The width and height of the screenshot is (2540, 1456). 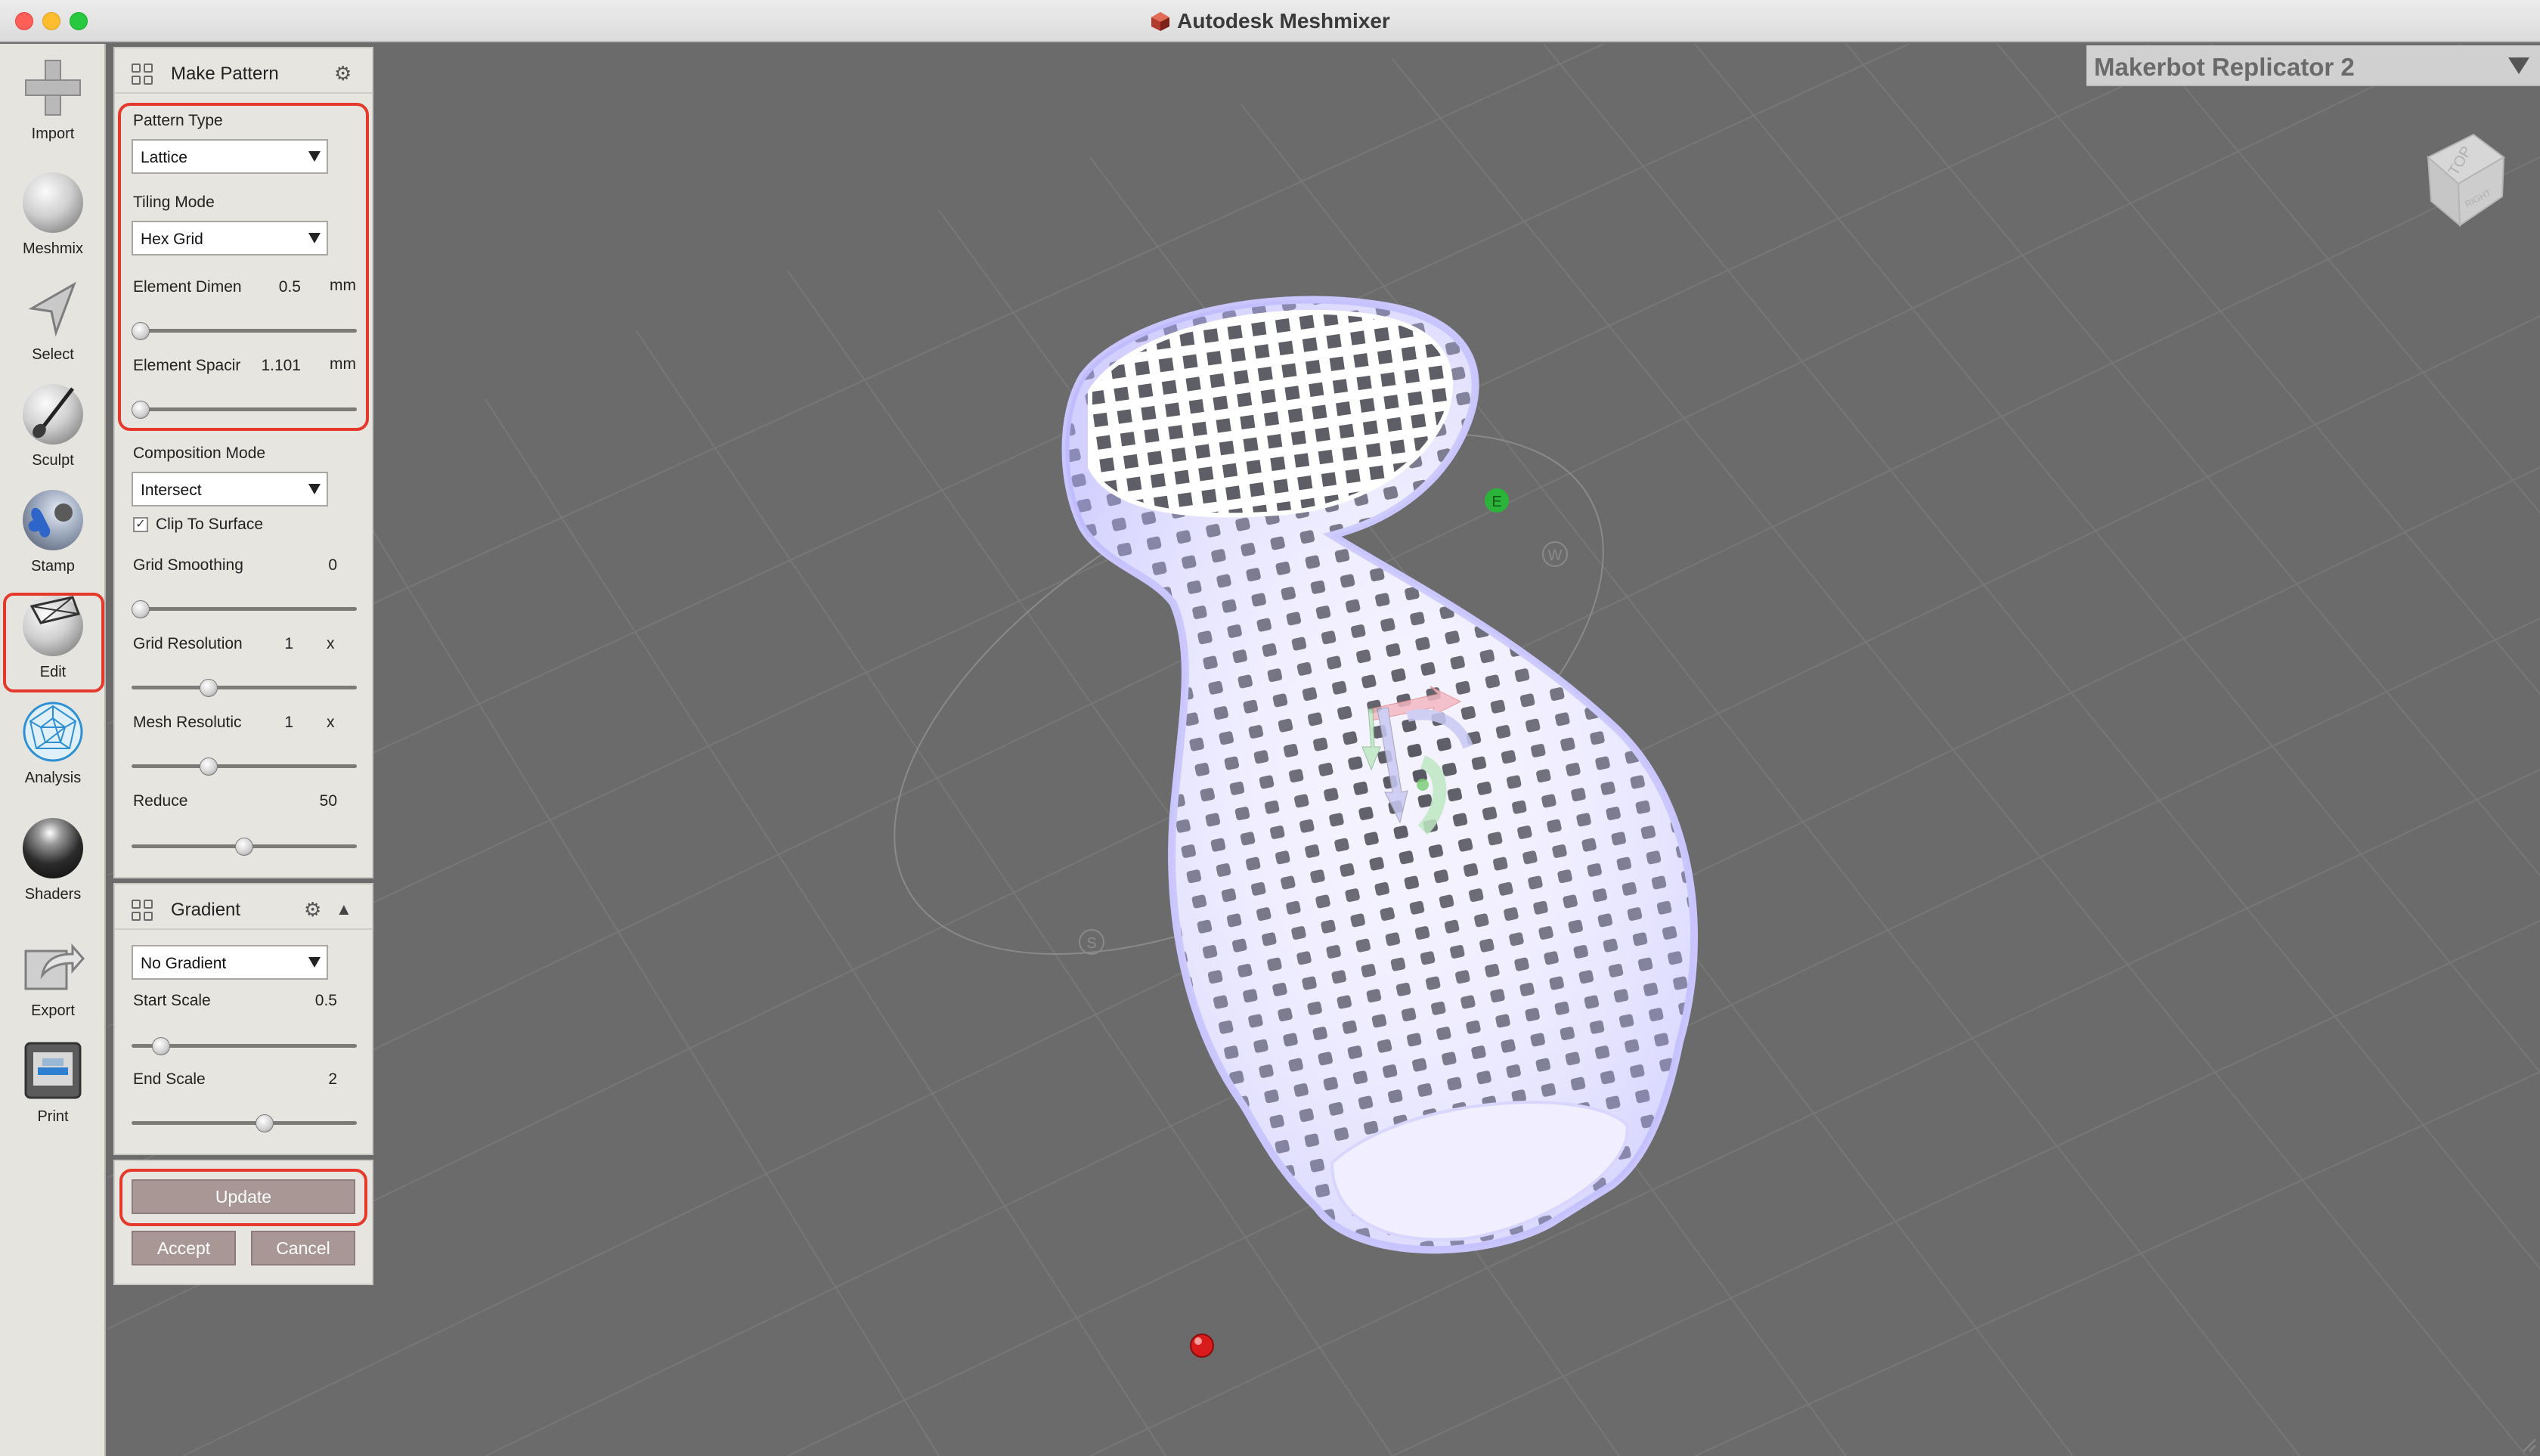 What do you see at coordinates (54, 642) in the screenshot?
I see `edit-highlight-annotation` at bounding box center [54, 642].